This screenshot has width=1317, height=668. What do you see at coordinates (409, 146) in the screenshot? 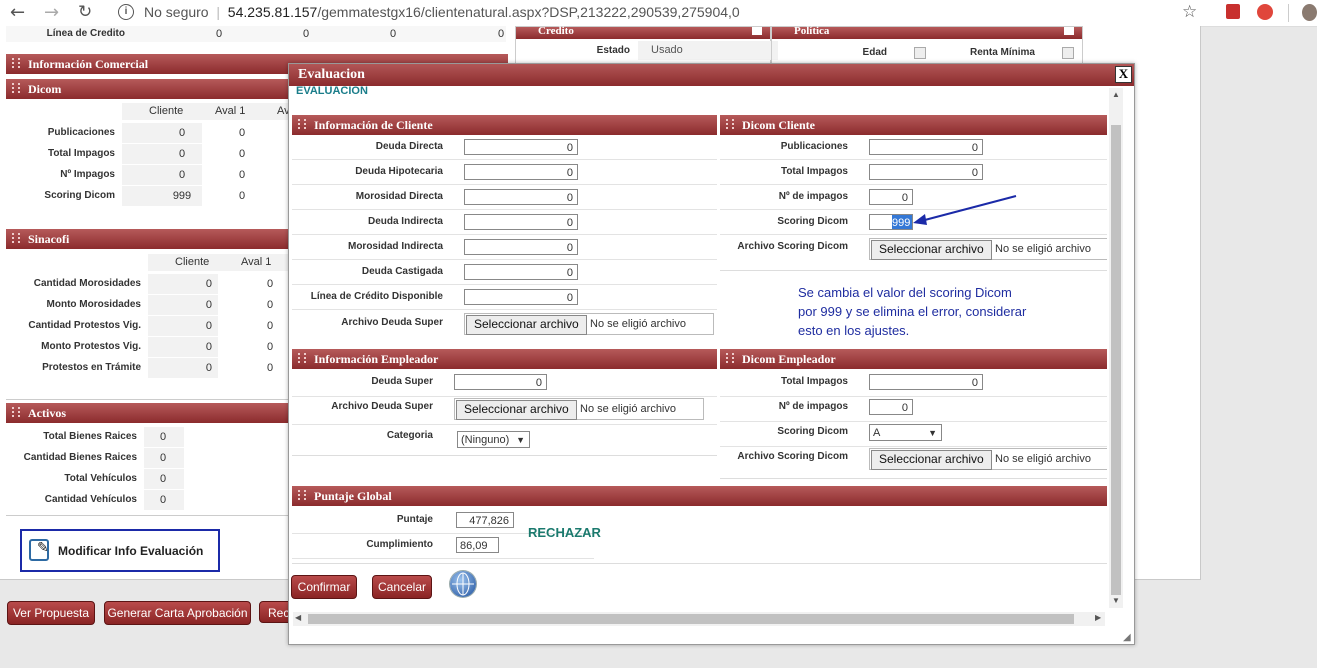
I see `field-label: Deuda Directa` at bounding box center [409, 146].